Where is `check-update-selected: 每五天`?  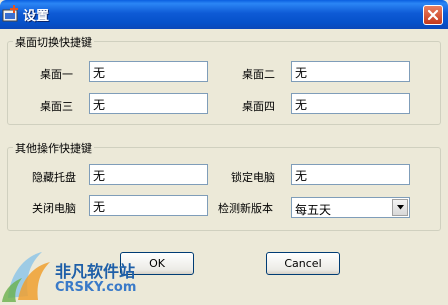 check-update-selected: 每五天 is located at coordinates (313, 210).